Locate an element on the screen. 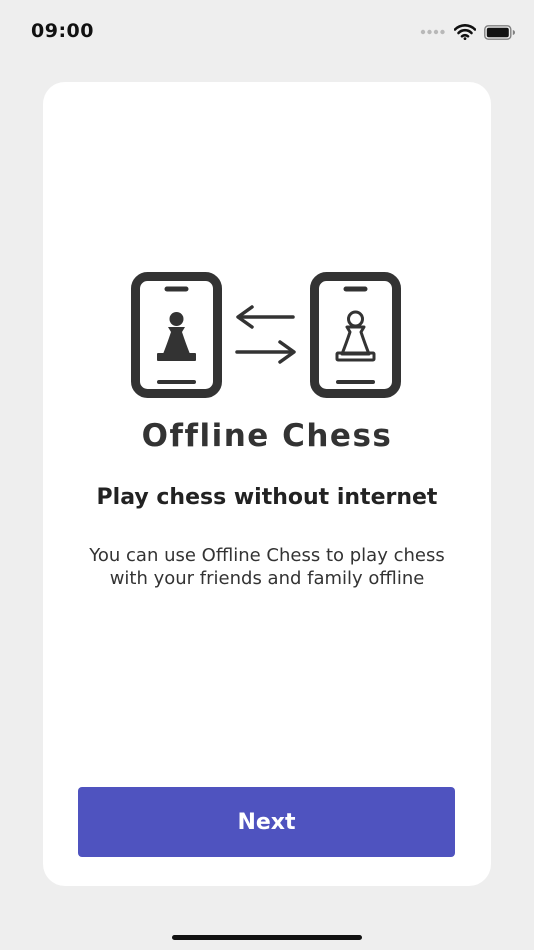 The width and height of the screenshot is (534, 950). status-bar: 09:00 is located at coordinates (267, 32).